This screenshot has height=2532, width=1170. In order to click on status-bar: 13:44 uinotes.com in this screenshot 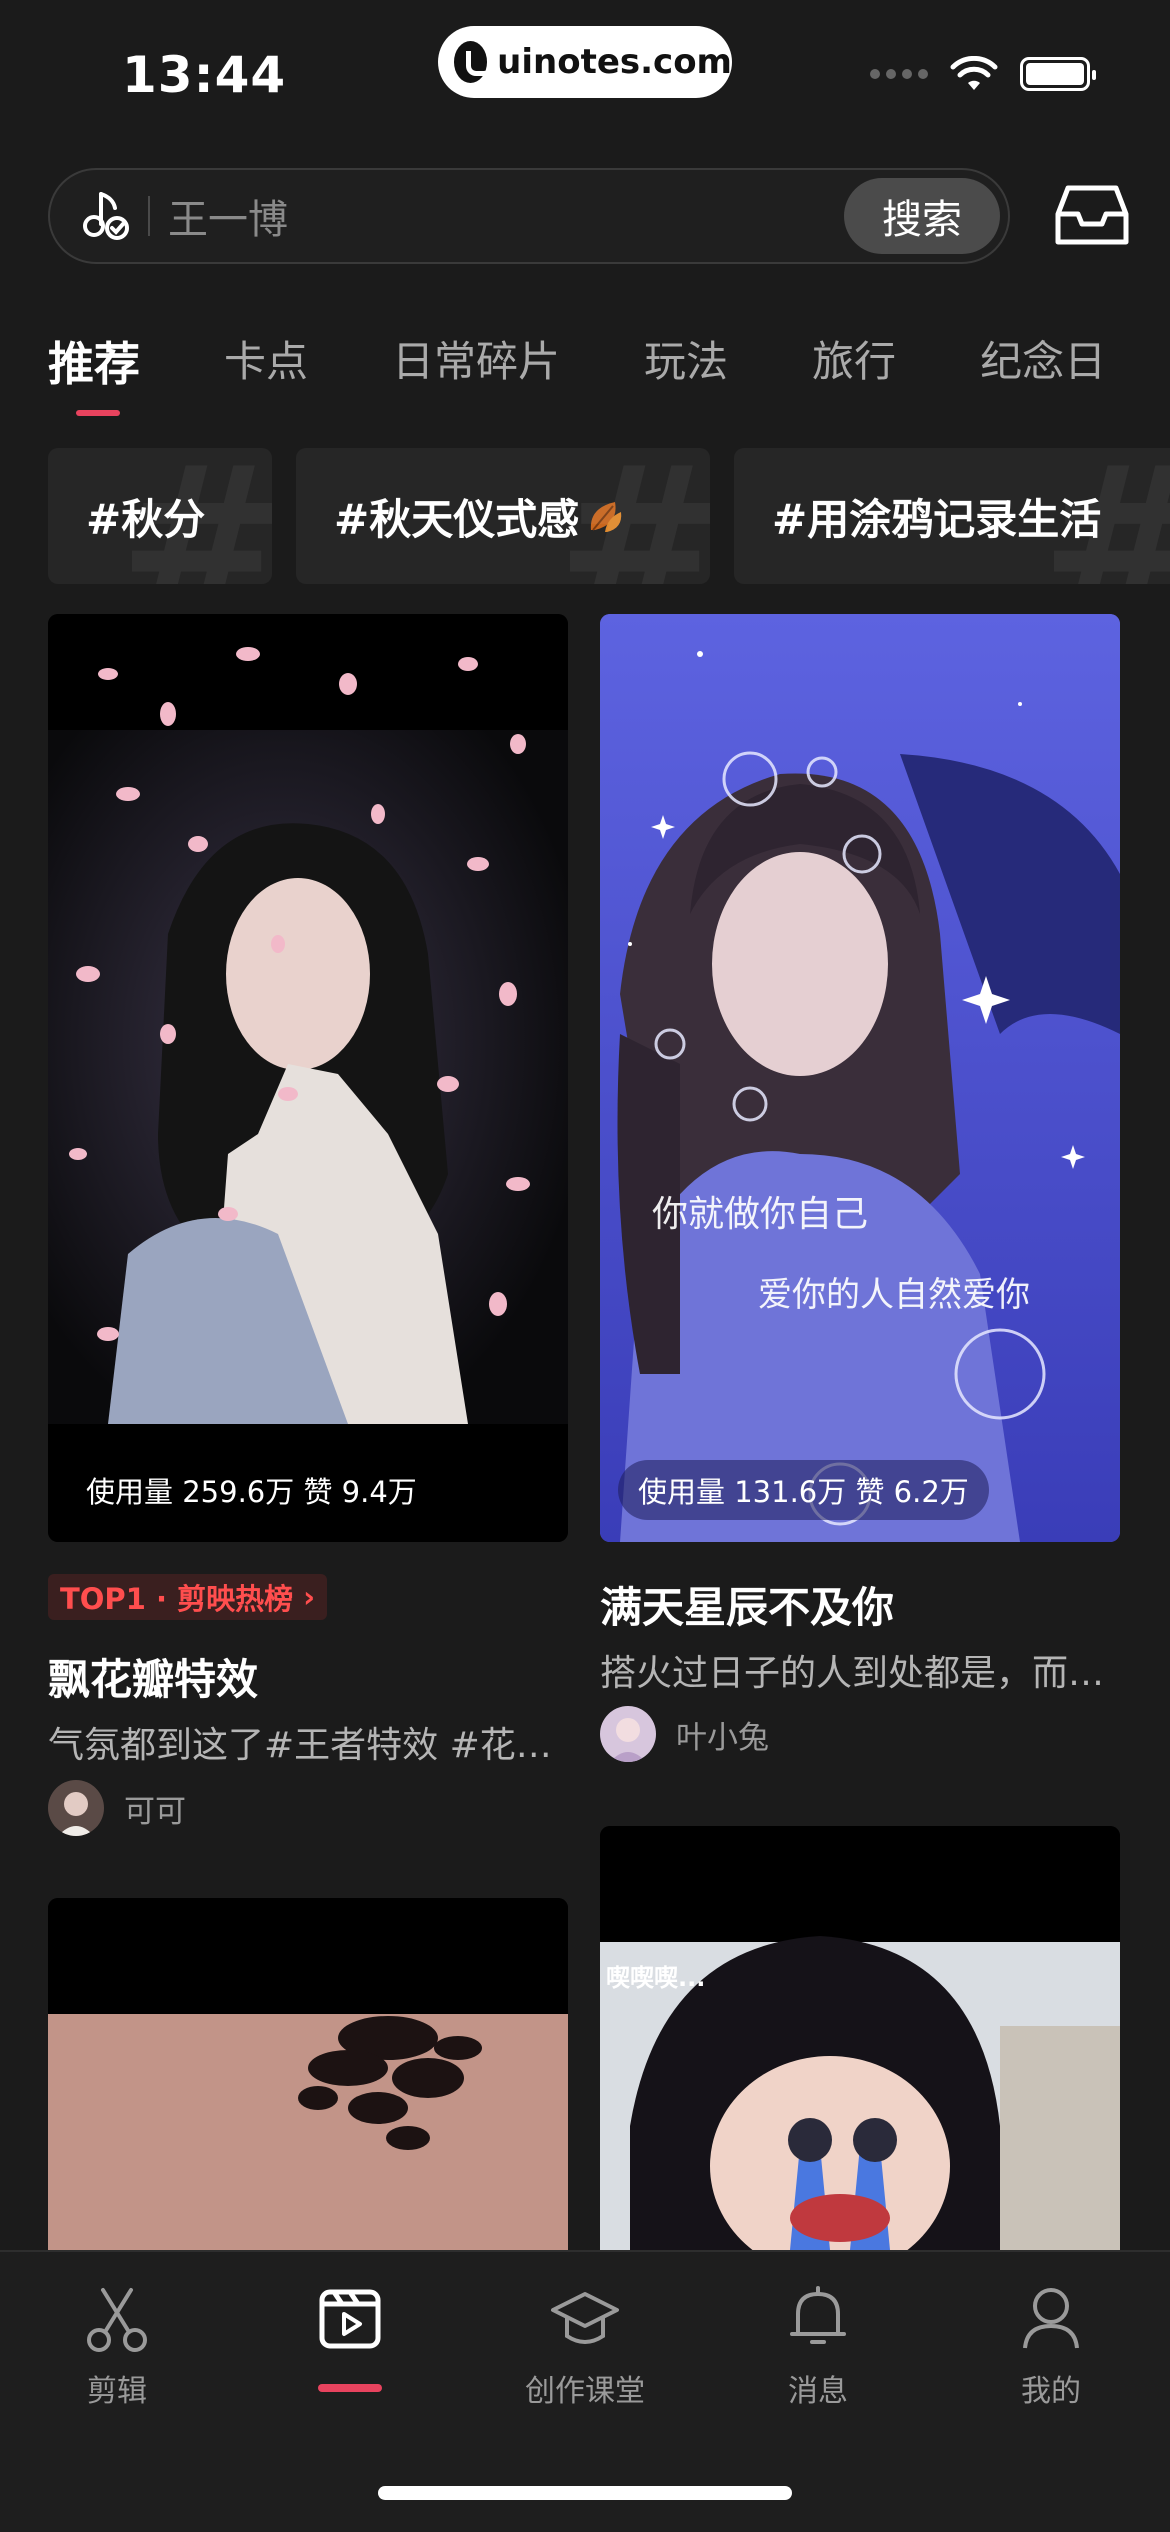, I will do `click(585, 75)`.